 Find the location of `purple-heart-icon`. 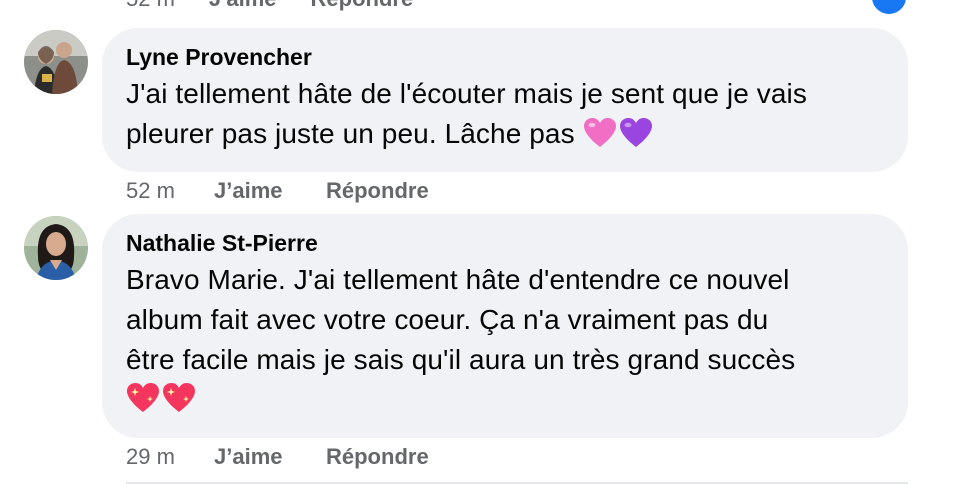

purple-heart-icon is located at coordinates (635, 132).